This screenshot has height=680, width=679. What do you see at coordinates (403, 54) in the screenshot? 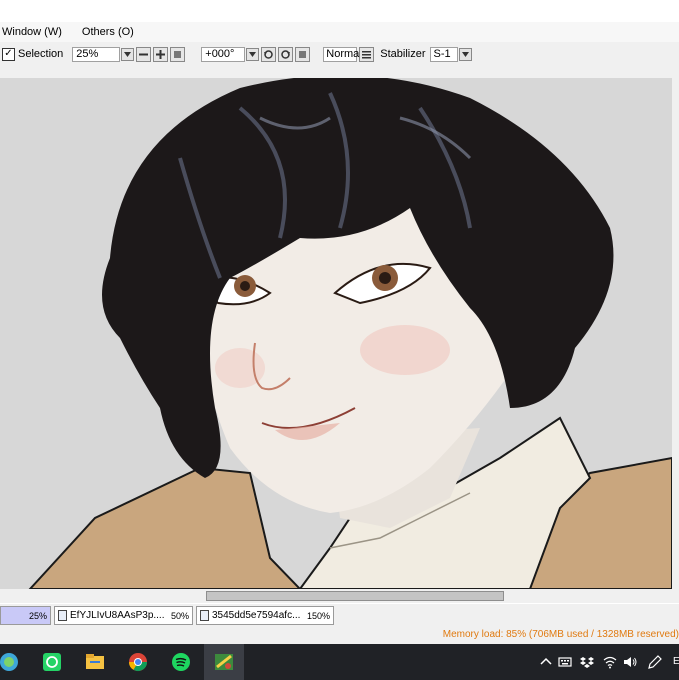
I see `stabilizer-label: Stabilizer` at bounding box center [403, 54].